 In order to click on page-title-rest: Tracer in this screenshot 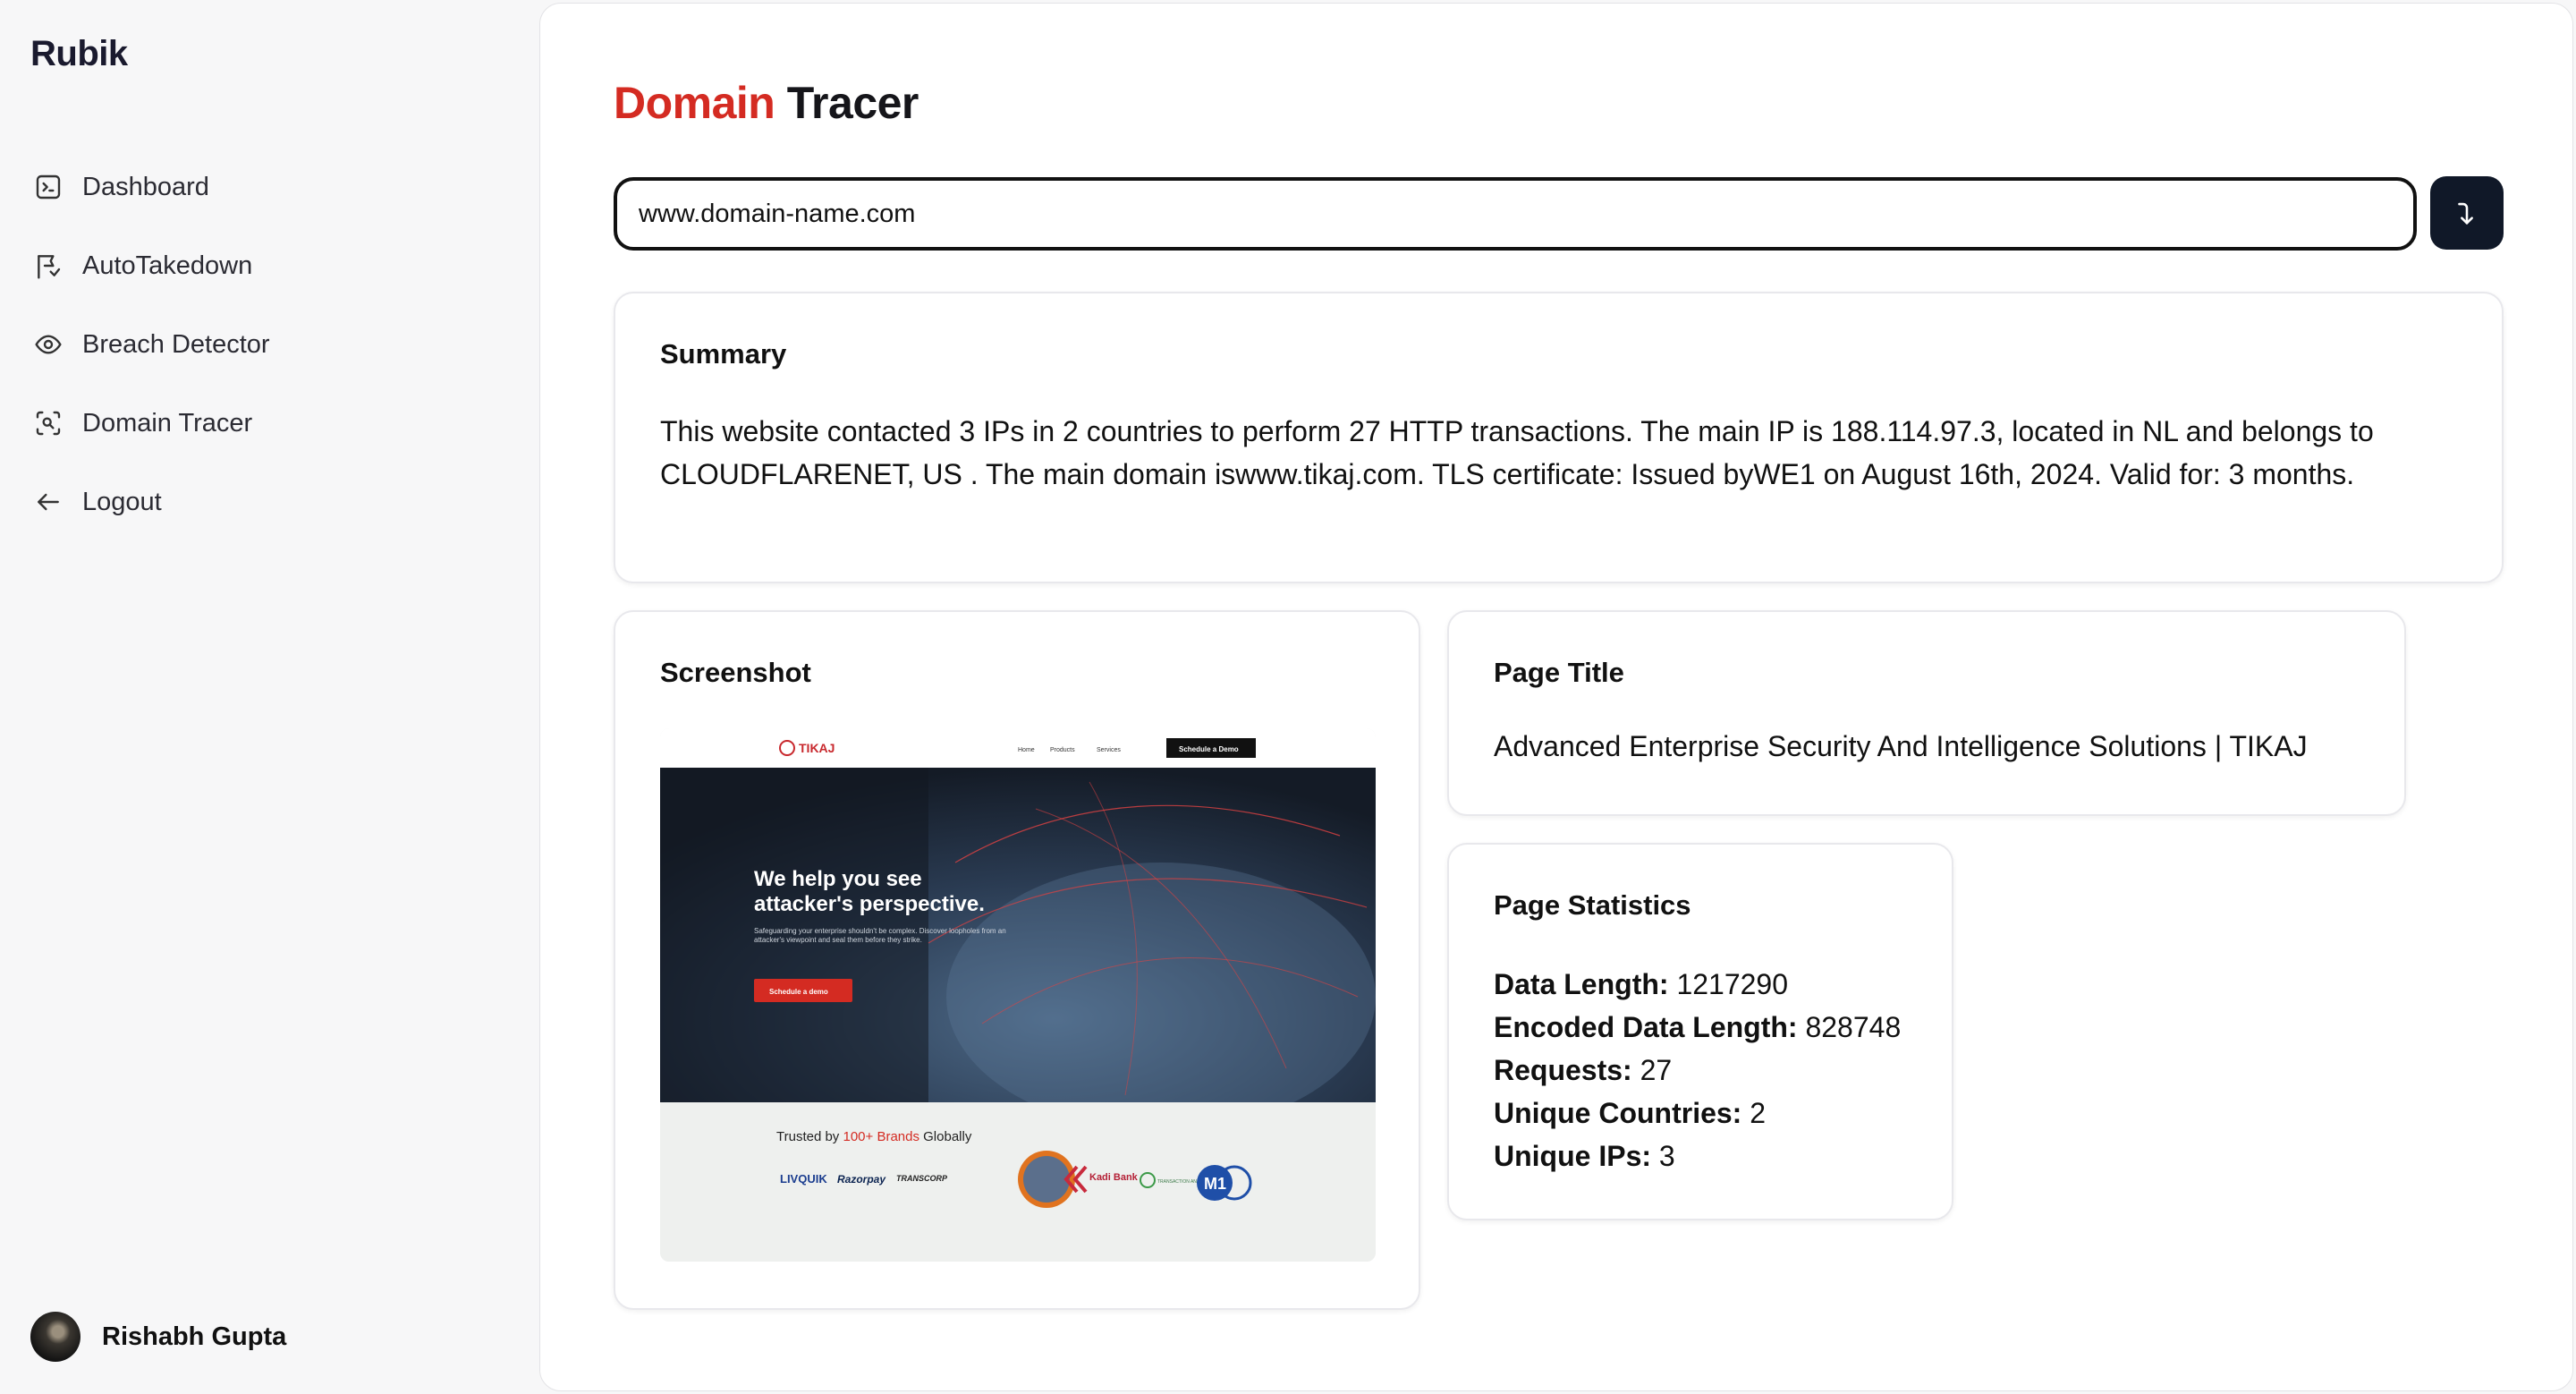, I will do `click(852, 103)`.